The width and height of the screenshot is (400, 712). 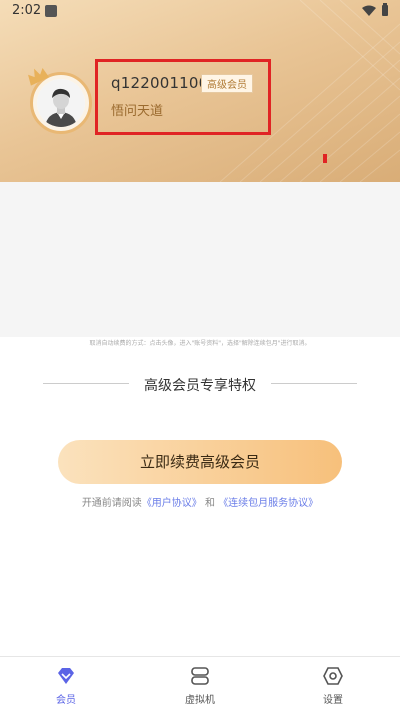 I want to click on privileges-section-title: 高级会员专享特权, so click(x=200, y=384).